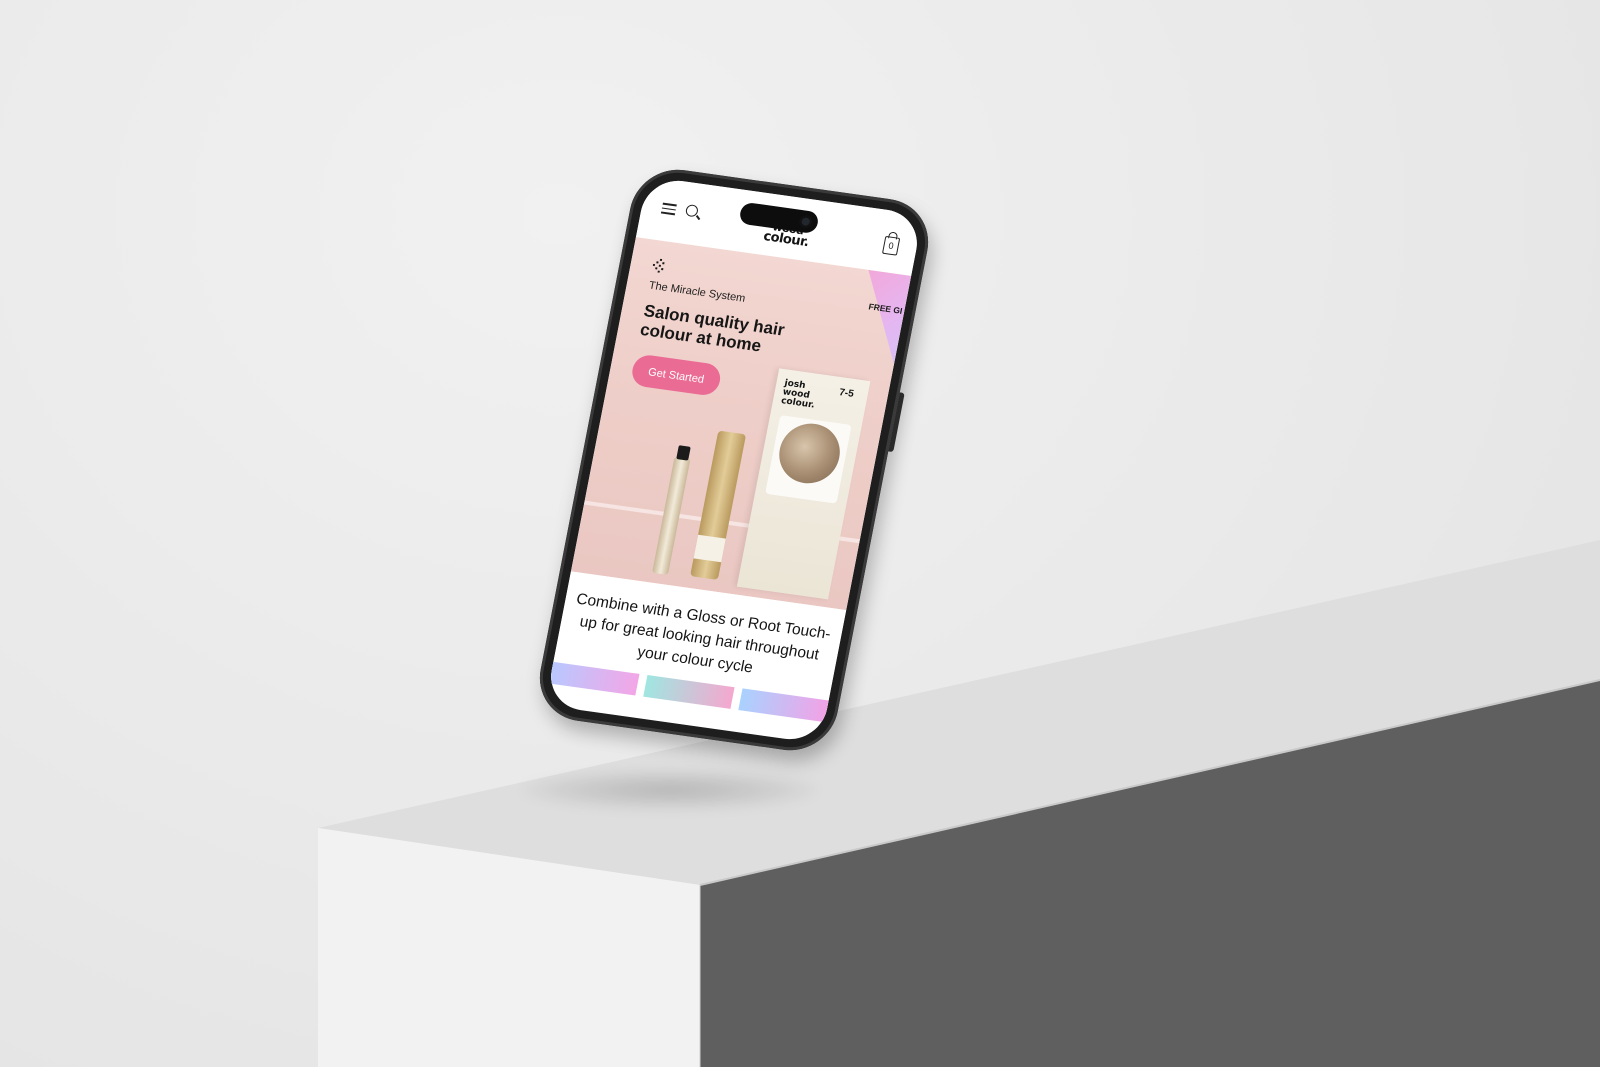 The height and width of the screenshot is (1067, 1600). I want to click on product-box-brand: josh wood colour., so click(798, 394).